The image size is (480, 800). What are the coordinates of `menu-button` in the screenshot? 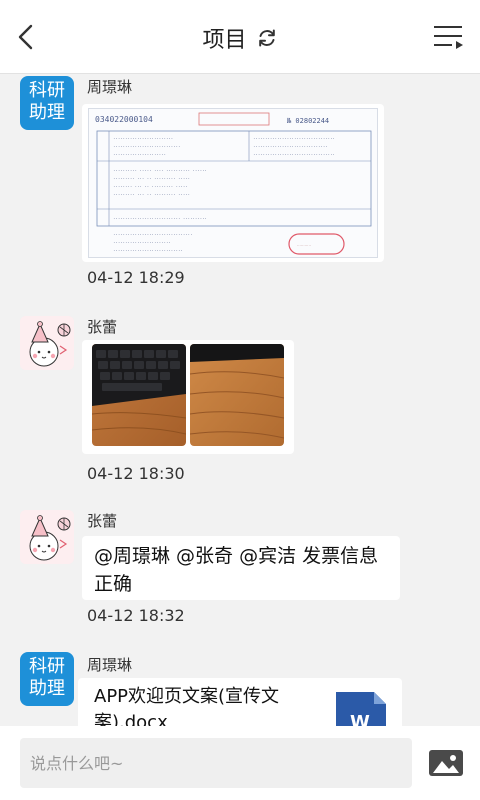 It's located at (449, 37).